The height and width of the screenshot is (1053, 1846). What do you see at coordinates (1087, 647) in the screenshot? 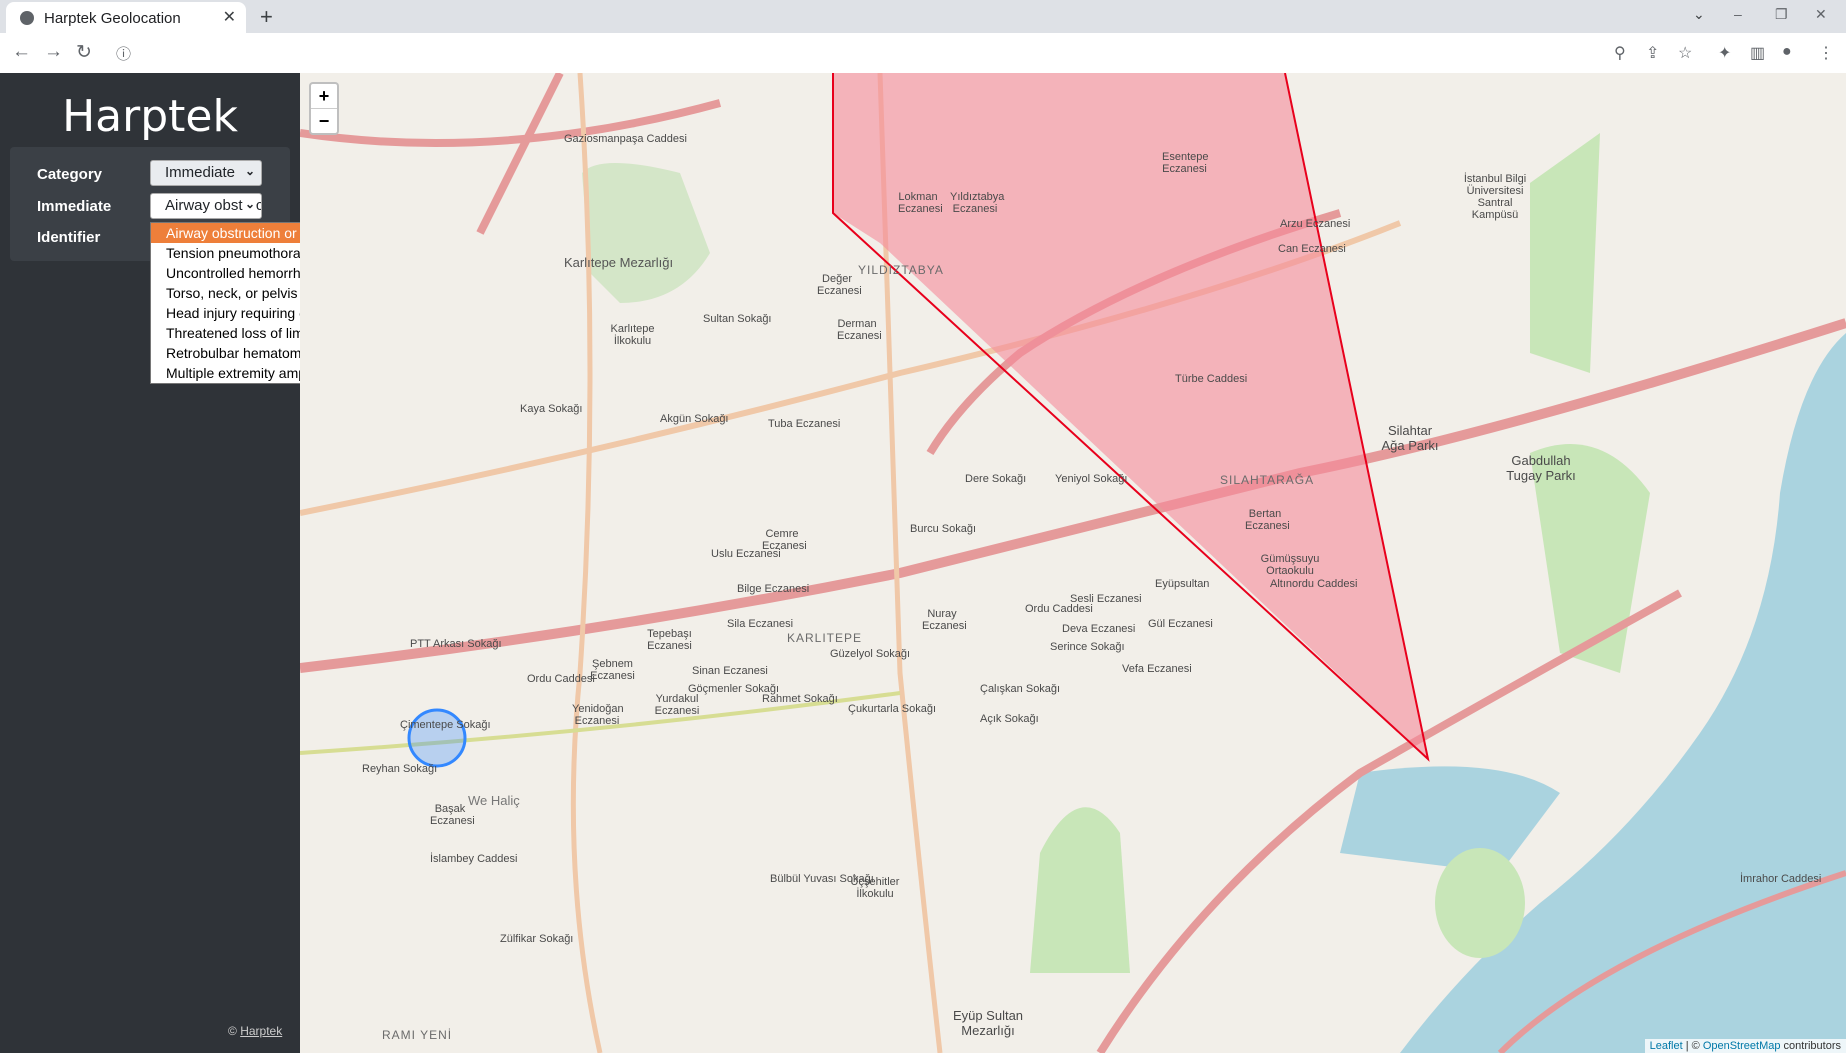
I see `map-label: Serince Sokağı` at bounding box center [1087, 647].